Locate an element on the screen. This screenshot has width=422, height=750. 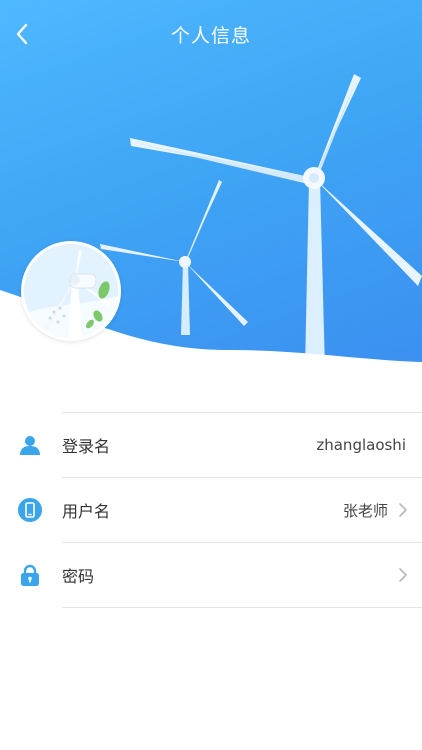
avatar is located at coordinates (71, 291).